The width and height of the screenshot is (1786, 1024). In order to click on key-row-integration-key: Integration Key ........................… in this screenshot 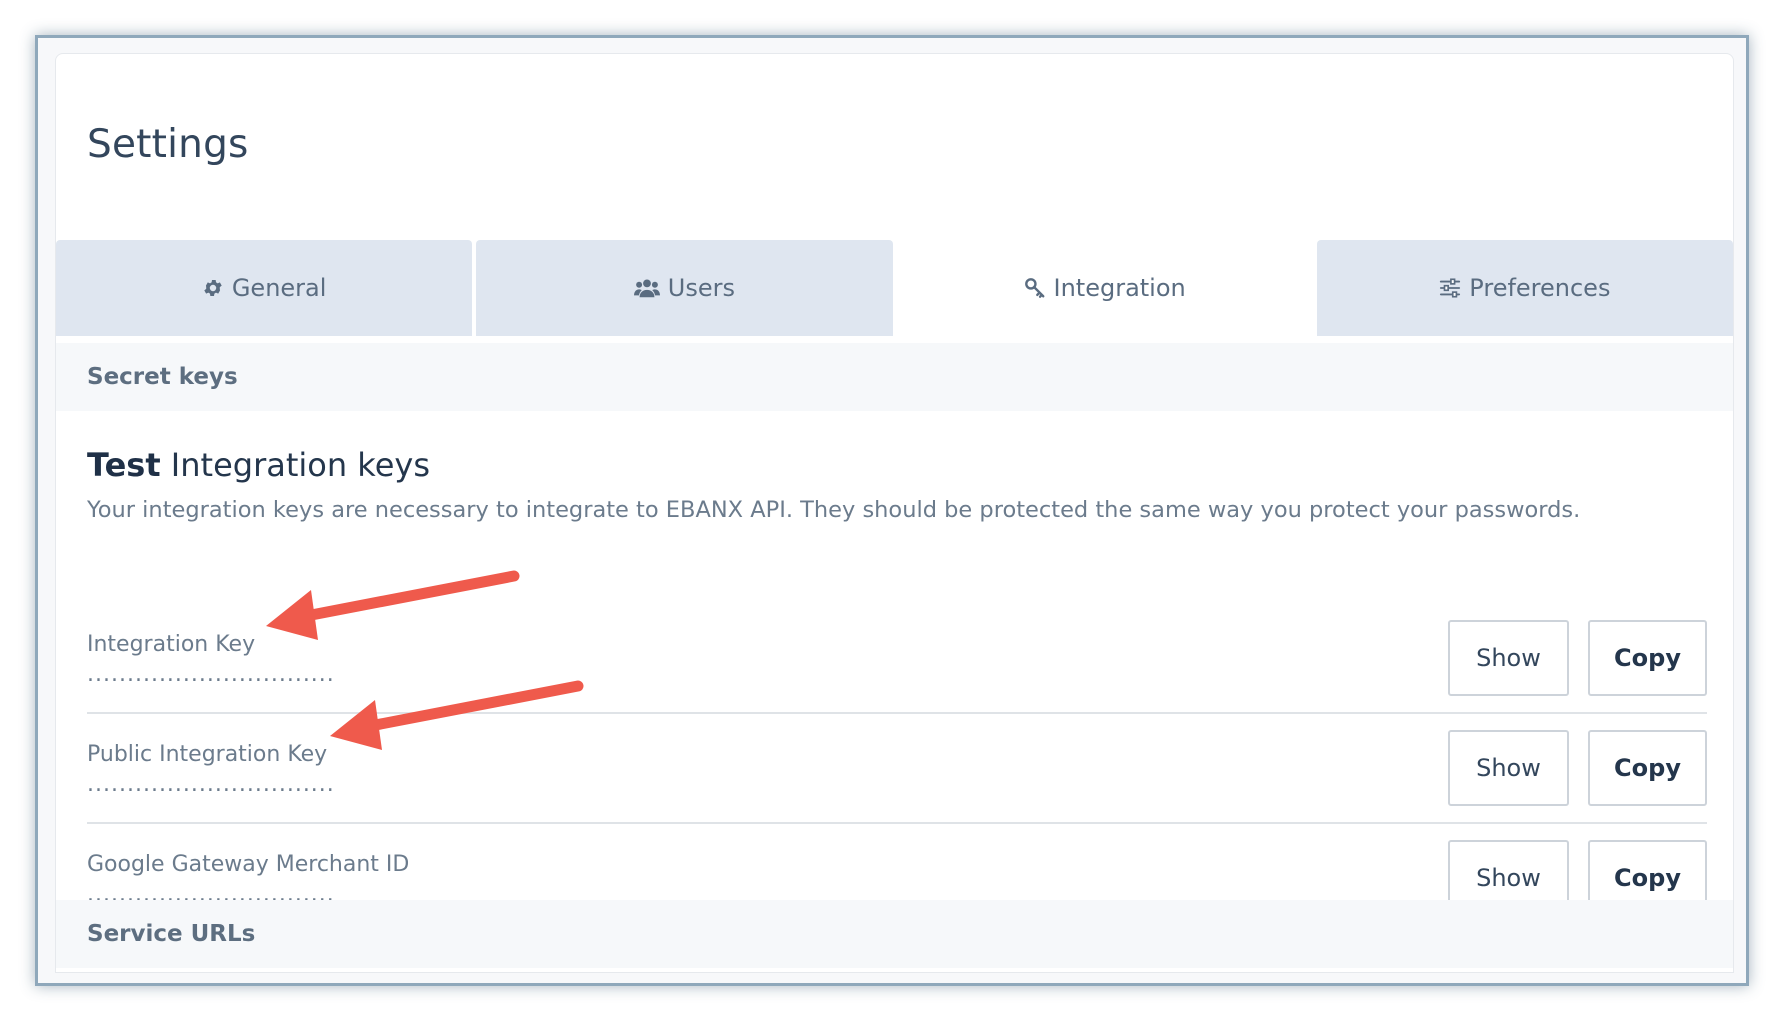, I will do `click(897, 659)`.